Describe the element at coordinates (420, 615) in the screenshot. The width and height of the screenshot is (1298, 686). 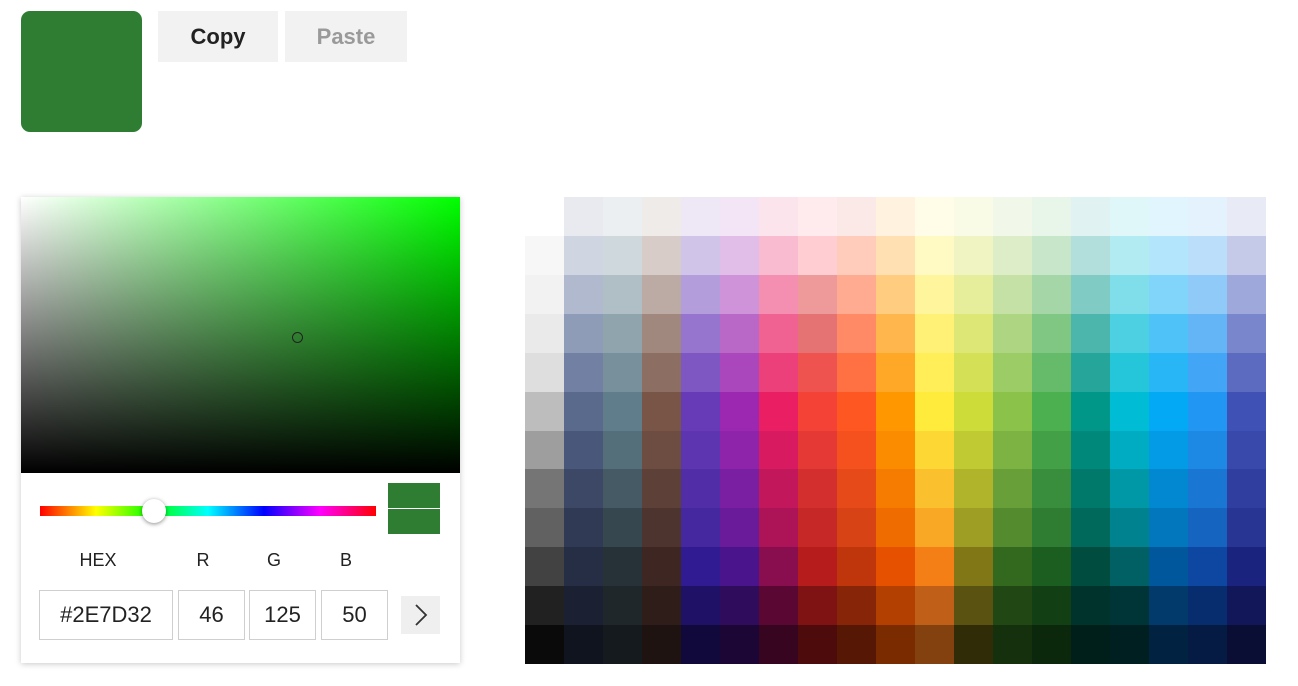
I see `expand-button` at that location.